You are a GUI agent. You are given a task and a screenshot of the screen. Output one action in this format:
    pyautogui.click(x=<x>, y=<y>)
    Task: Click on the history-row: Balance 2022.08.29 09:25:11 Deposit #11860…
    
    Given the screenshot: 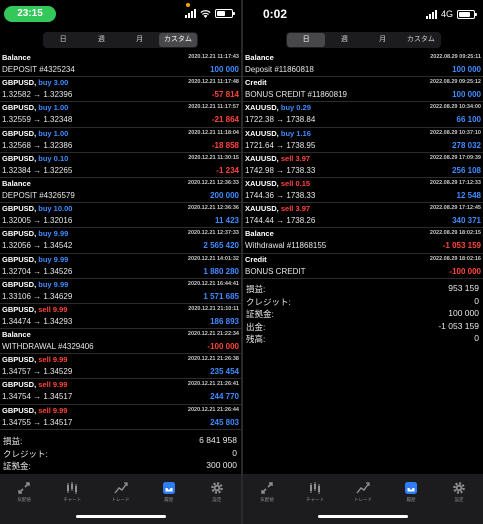 What is the action you would take?
    pyautogui.click(x=363, y=65)
    